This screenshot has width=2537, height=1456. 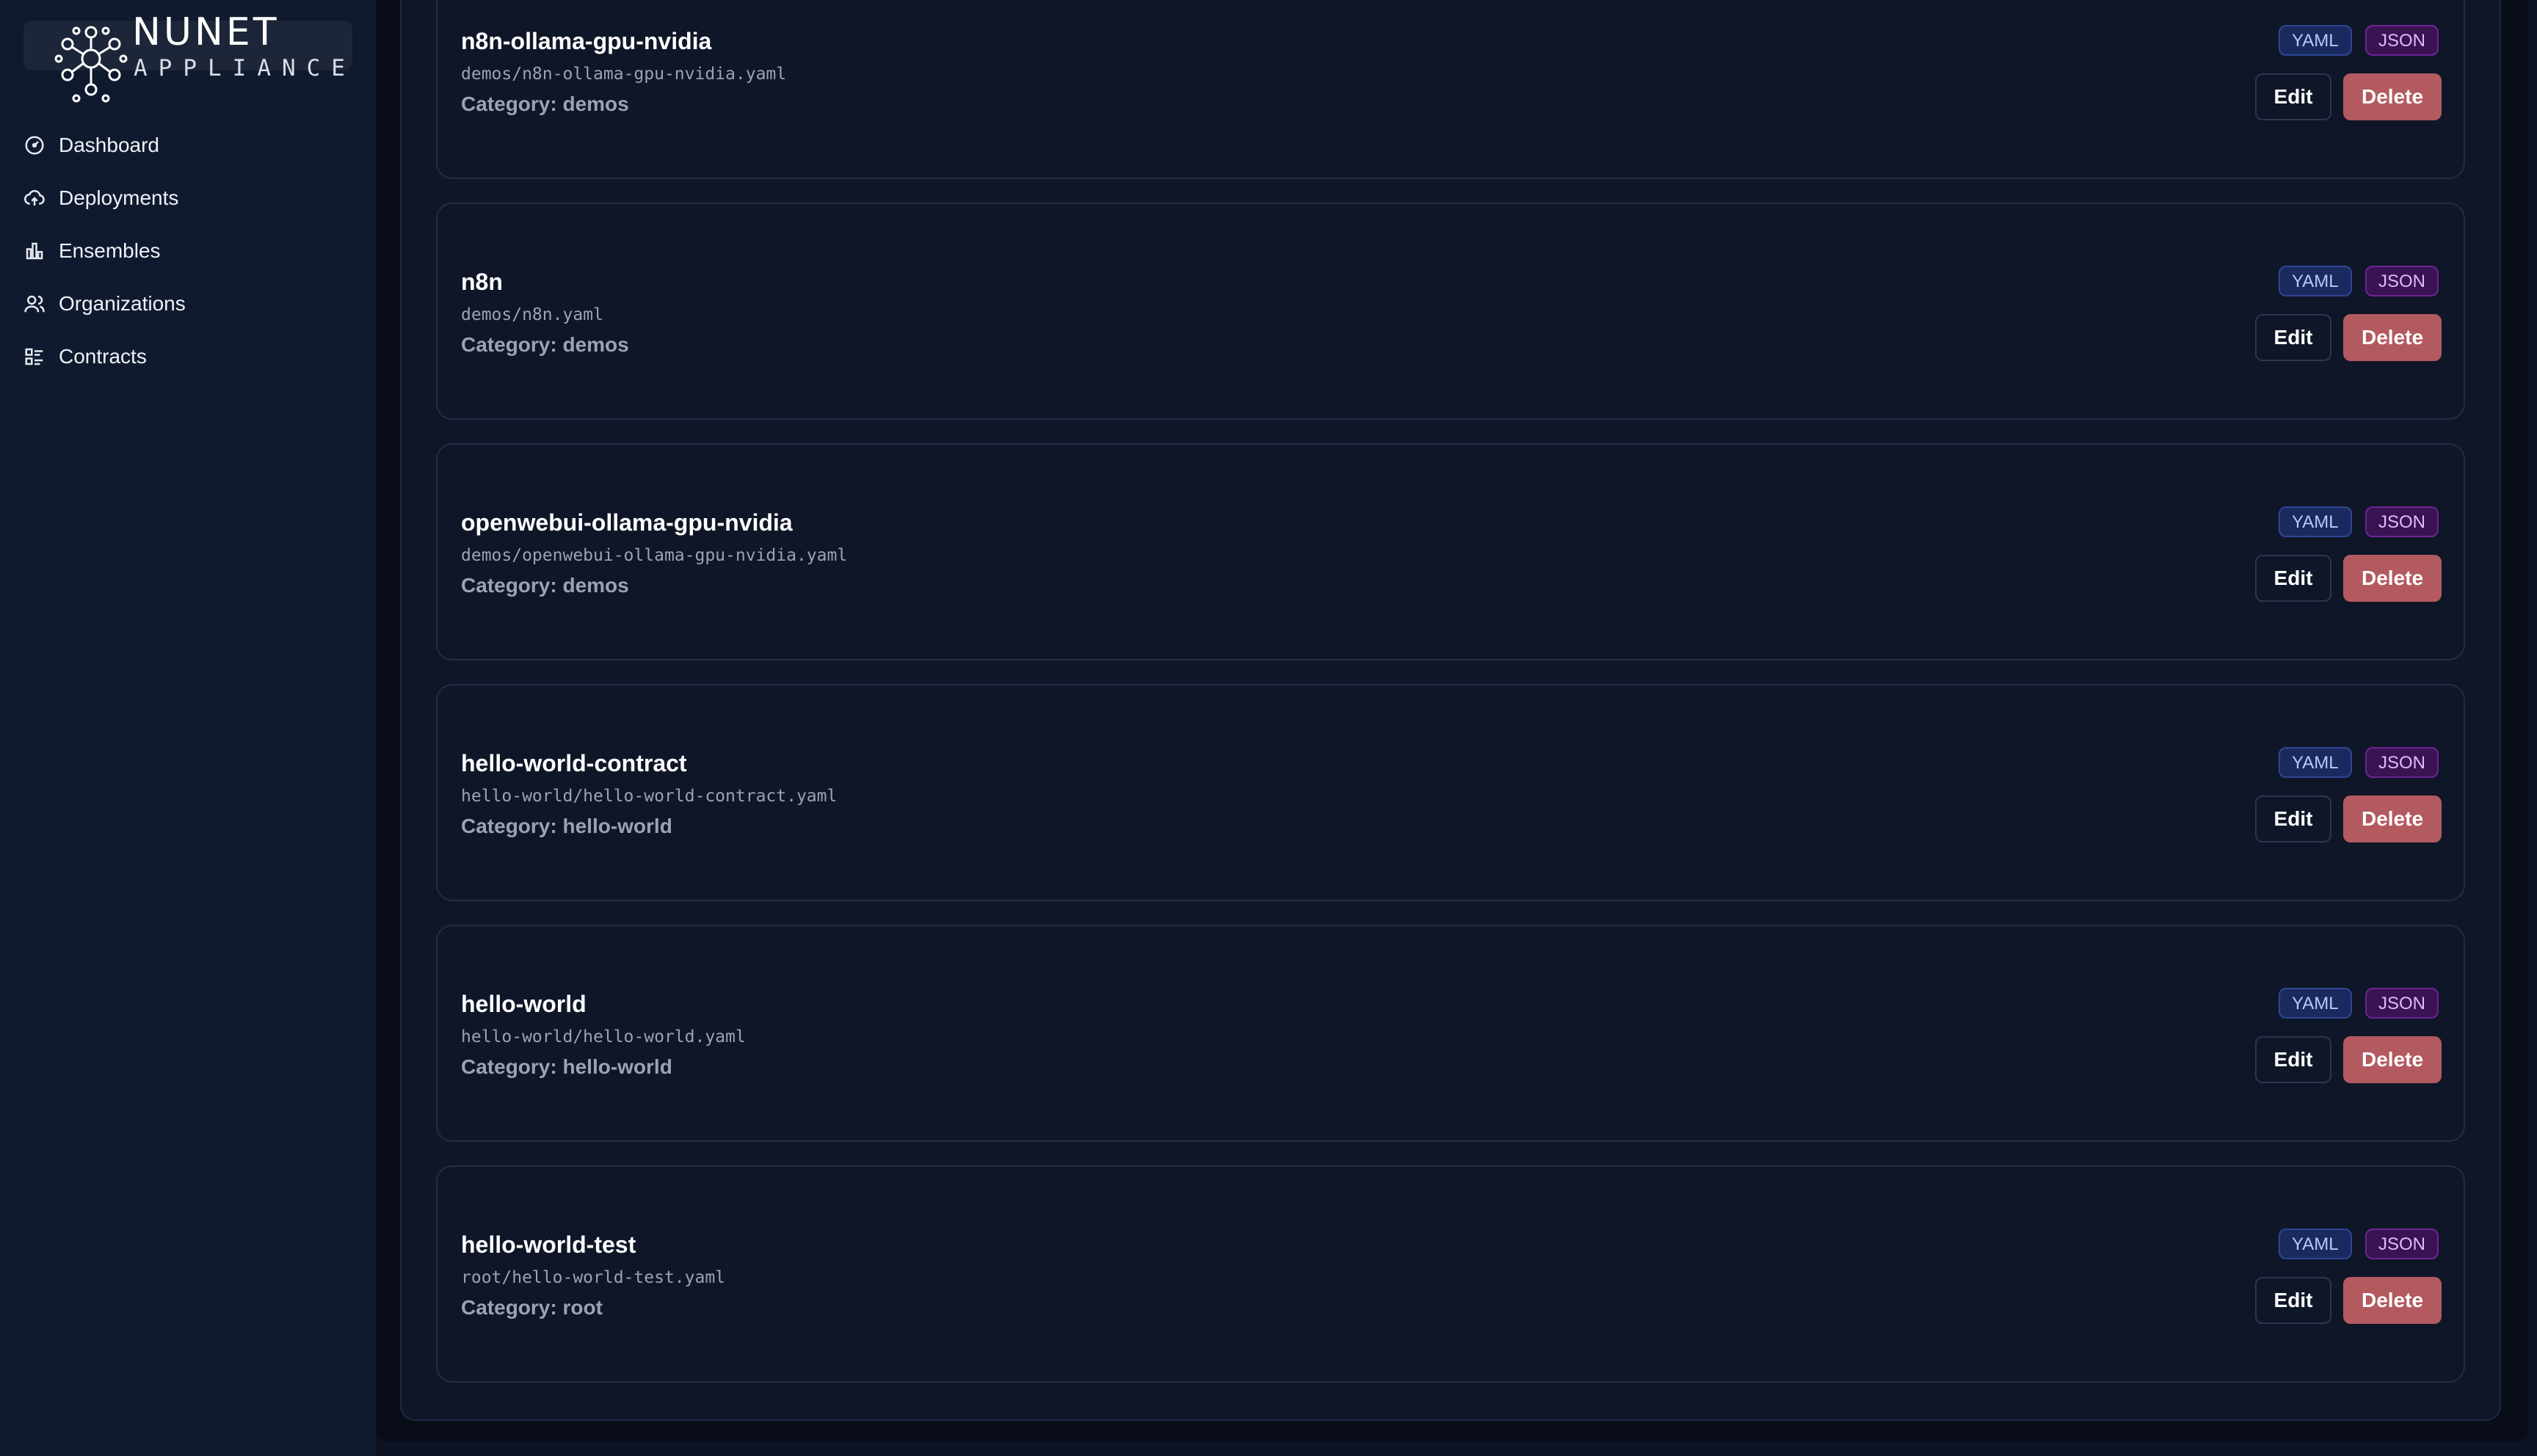 I want to click on category-value: root, so click(x=582, y=1307).